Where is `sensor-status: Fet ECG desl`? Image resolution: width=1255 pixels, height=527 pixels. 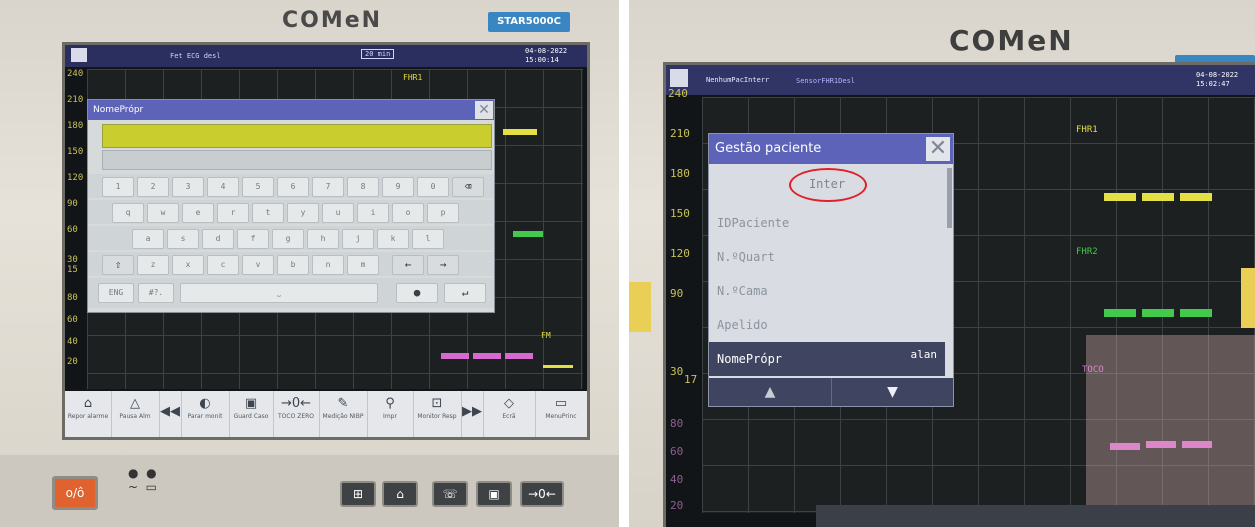
sensor-status: Fet ECG desl is located at coordinates (195, 56).